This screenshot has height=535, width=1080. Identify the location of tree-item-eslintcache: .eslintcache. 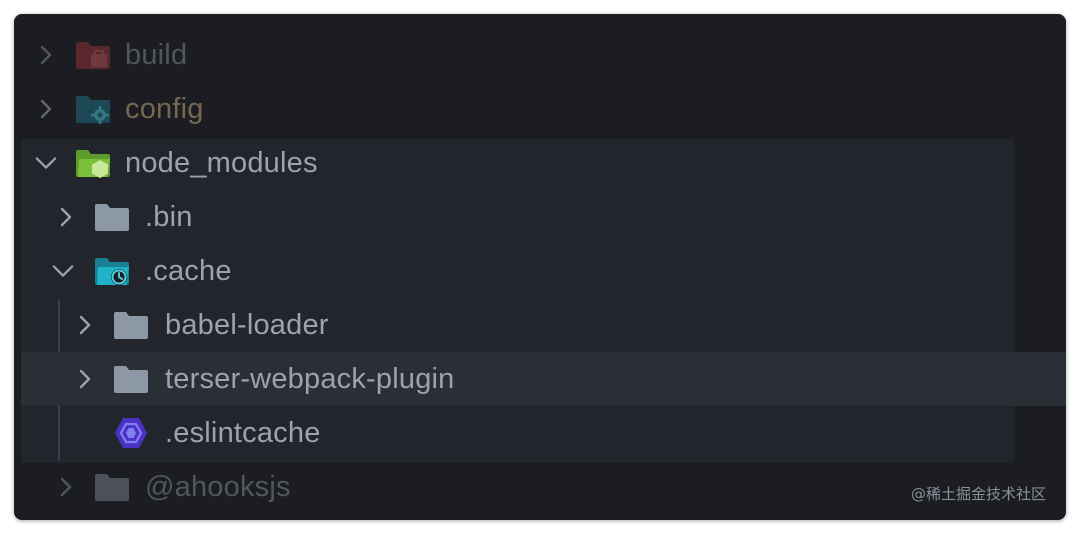
(540, 433).